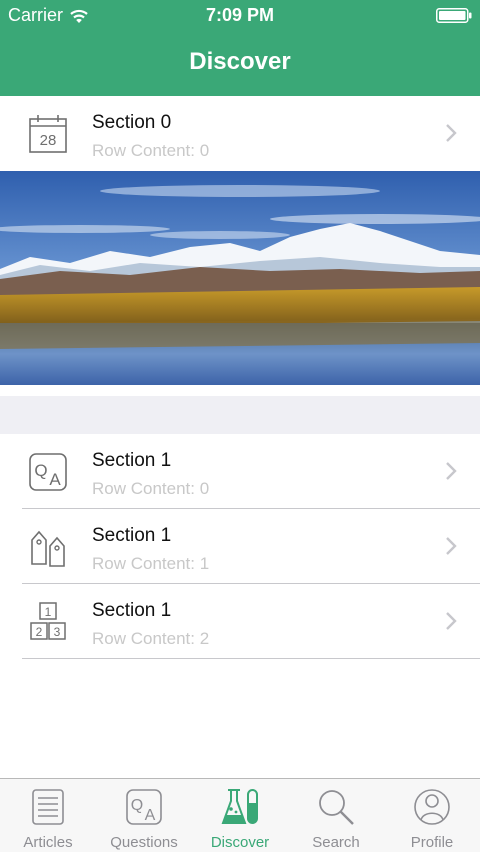 The width and height of the screenshot is (480, 852). I want to click on list-item-section1-row2: 1 2 3 Section 1 Row Content: 2, so click(240, 621).